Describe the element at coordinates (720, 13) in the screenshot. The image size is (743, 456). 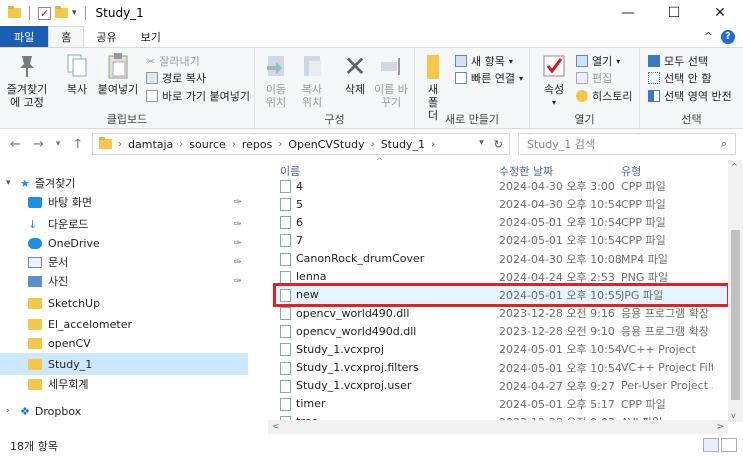
I see `close-button: ✕` at that location.